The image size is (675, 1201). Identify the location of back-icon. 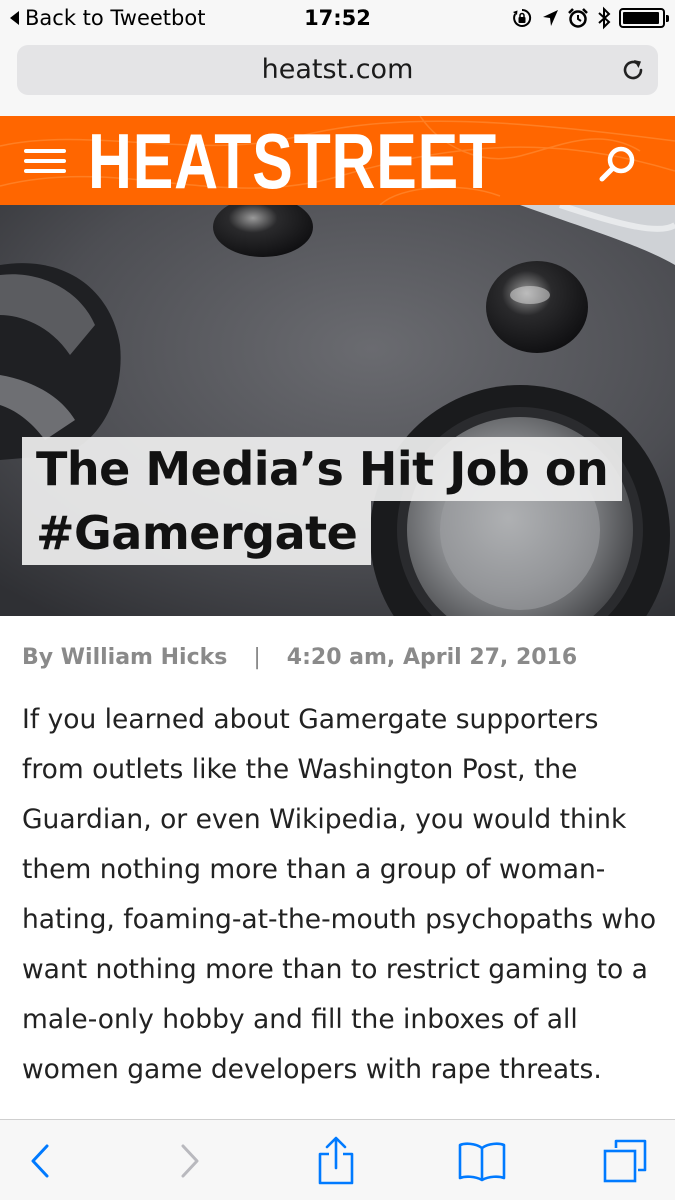
(40, 1160).